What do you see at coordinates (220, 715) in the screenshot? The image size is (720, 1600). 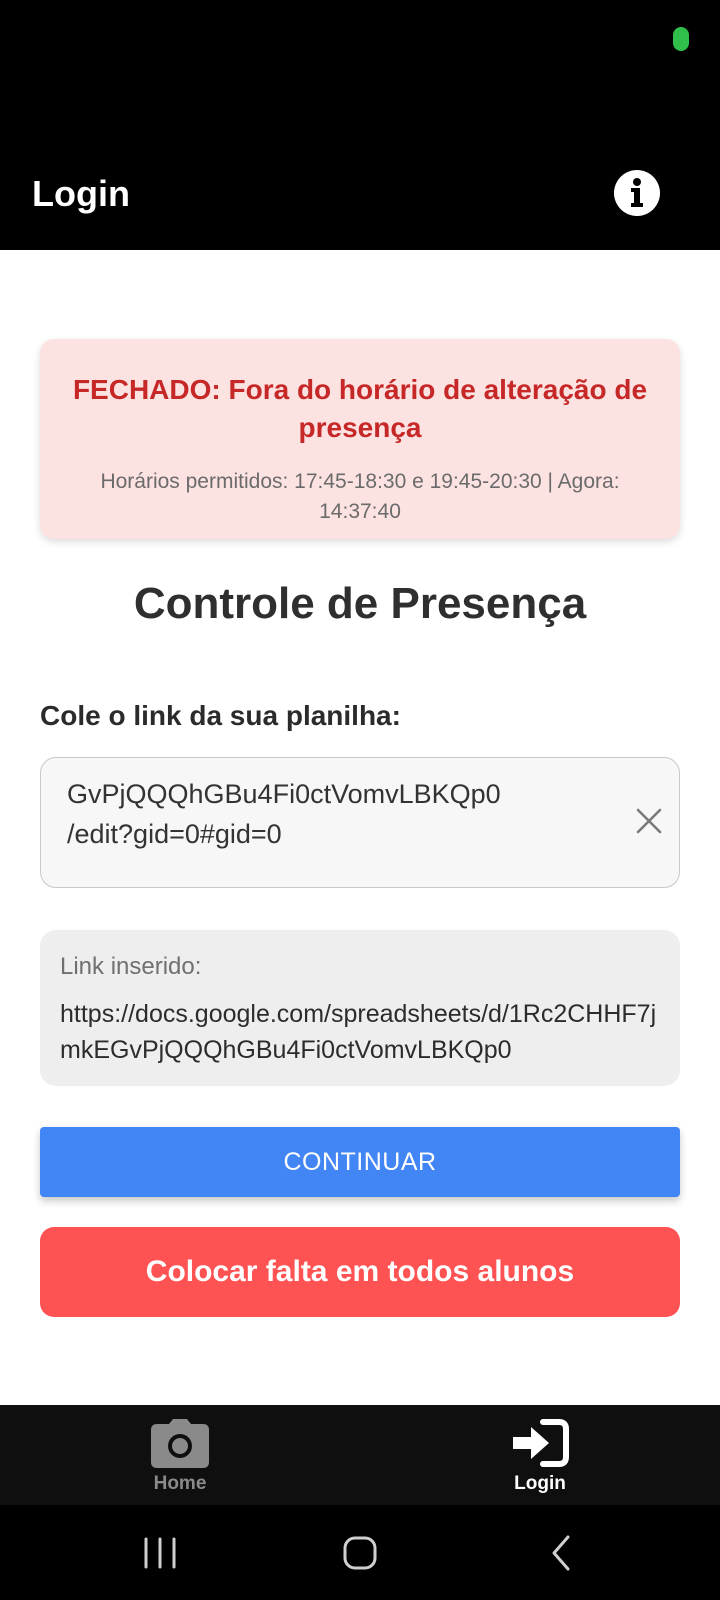 I see `link-field-label: Cole o link da sua planilha:` at bounding box center [220, 715].